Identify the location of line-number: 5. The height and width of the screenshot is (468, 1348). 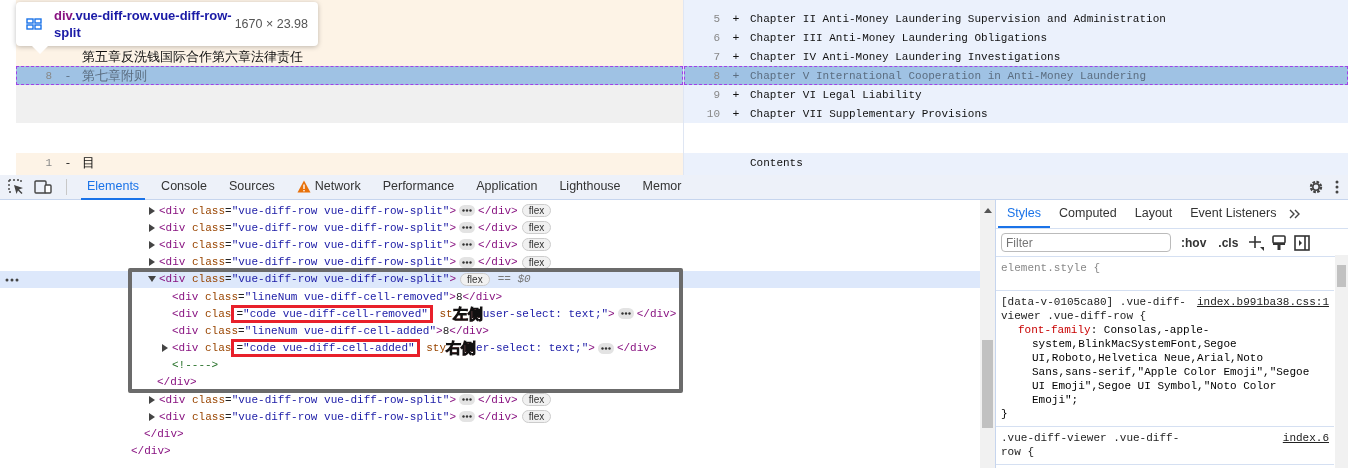
(716, 18).